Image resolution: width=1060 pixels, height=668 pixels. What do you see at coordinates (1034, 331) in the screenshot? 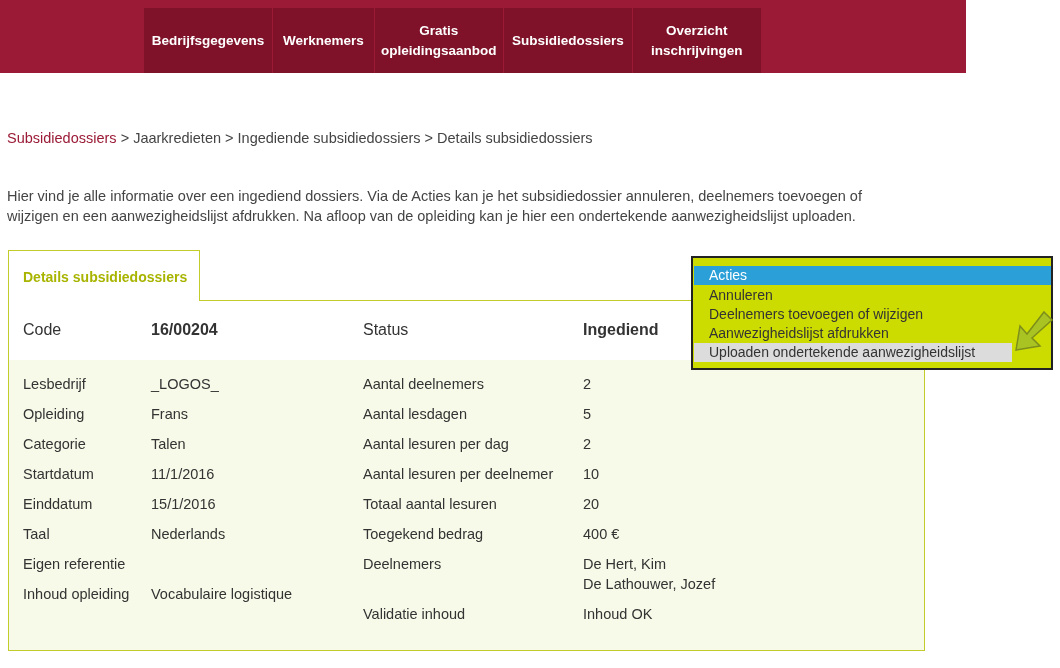
I see `arrow-icon` at bounding box center [1034, 331].